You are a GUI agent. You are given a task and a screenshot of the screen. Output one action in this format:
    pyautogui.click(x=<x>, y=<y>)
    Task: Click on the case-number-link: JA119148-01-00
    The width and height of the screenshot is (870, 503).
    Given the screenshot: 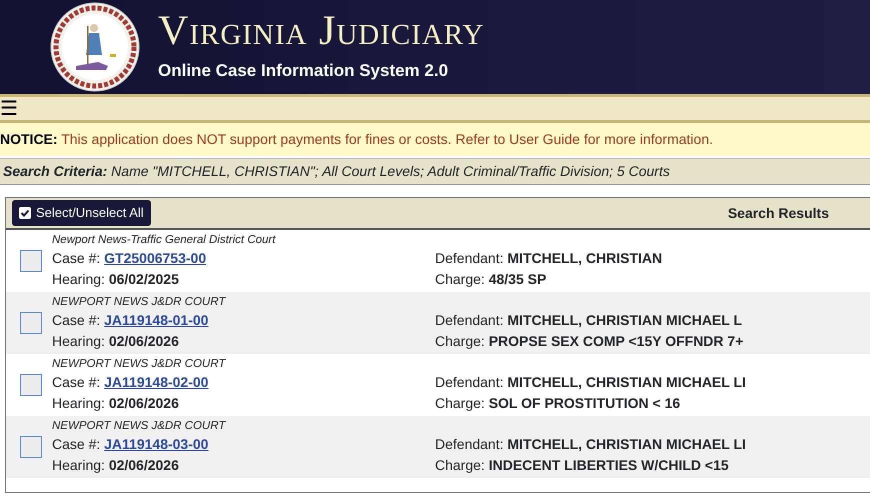 What is the action you would take?
    pyautogui.click(x=156, y=320)
    